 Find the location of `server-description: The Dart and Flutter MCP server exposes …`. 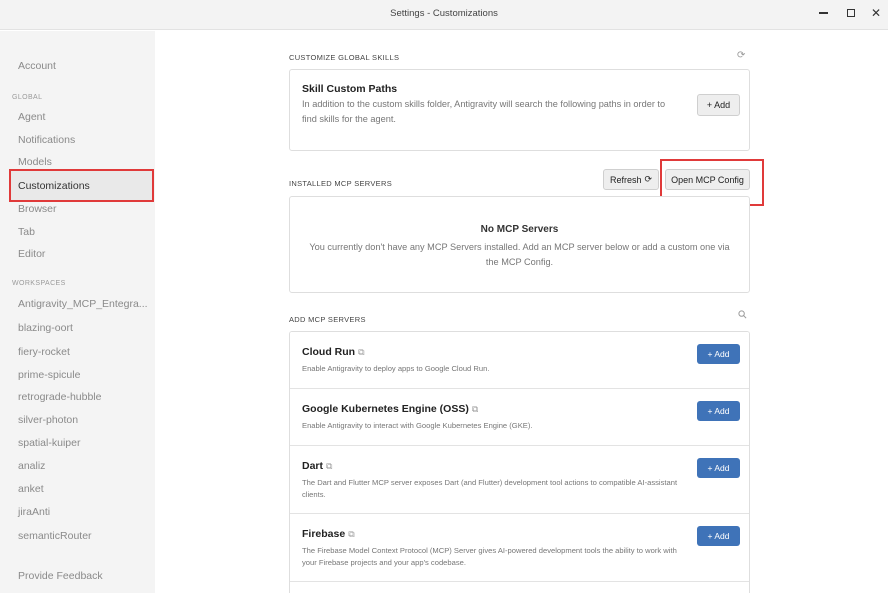

server-description: The Dart and Flutter MCP server exposes … is located at coordinates (490, 488).